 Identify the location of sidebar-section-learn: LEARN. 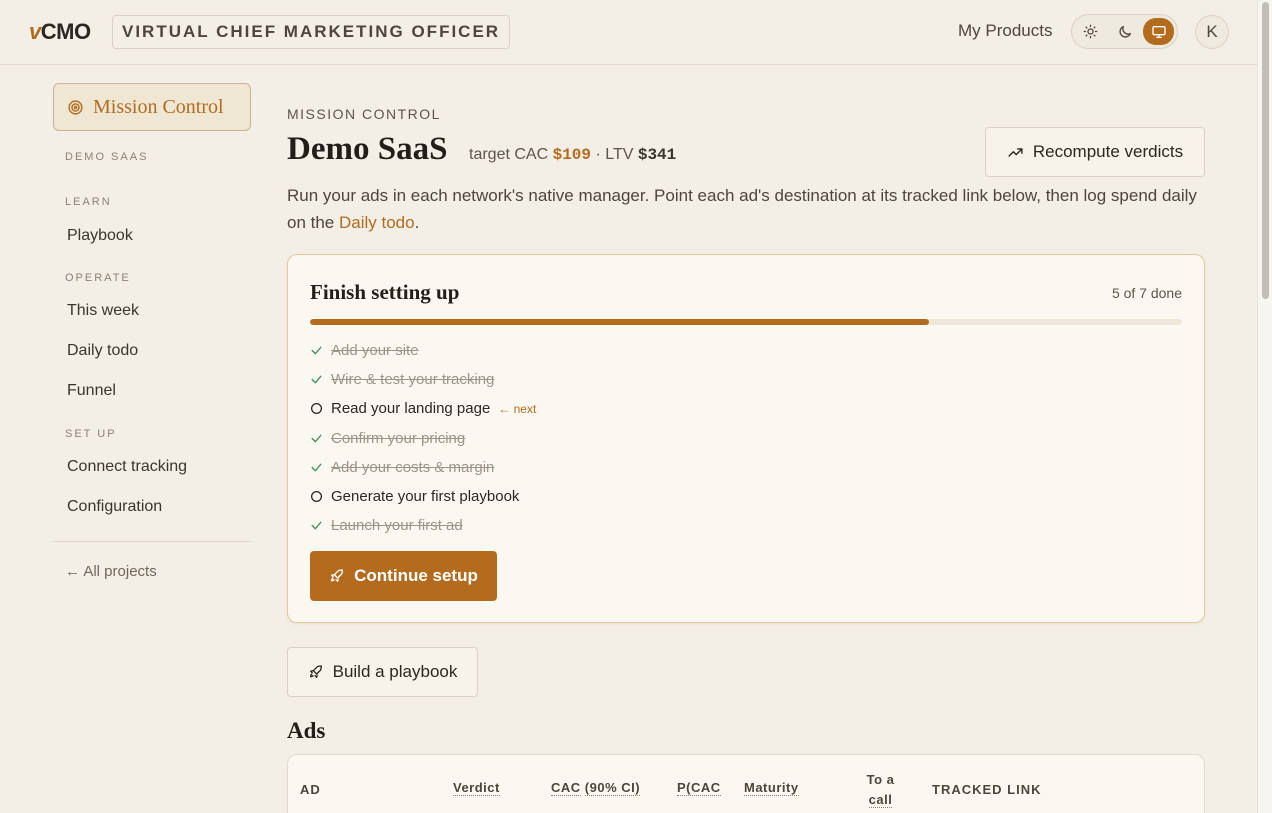
(88, 202).